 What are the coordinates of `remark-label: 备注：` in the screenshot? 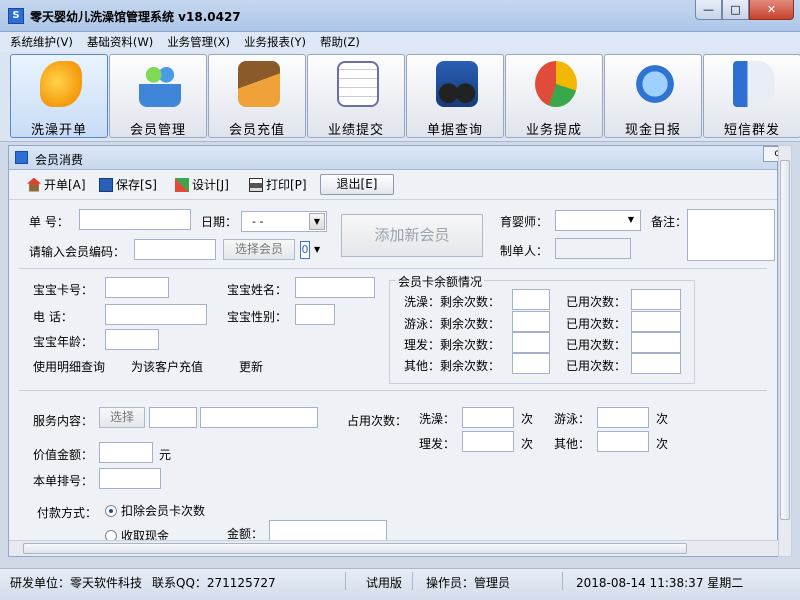 It's located at (669, 222).